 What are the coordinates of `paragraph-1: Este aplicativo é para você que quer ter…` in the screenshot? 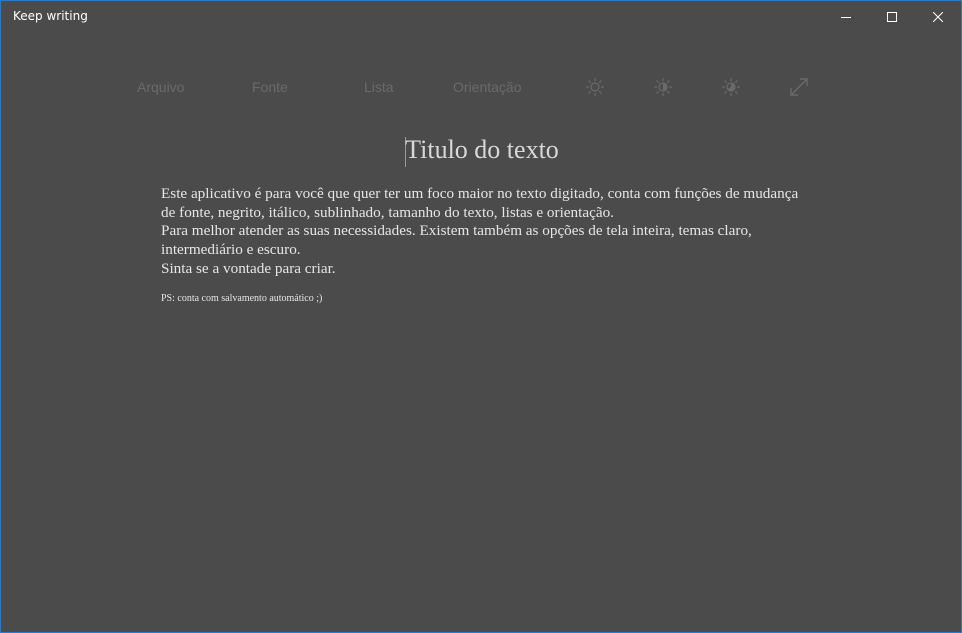 It's located at (480, 203).